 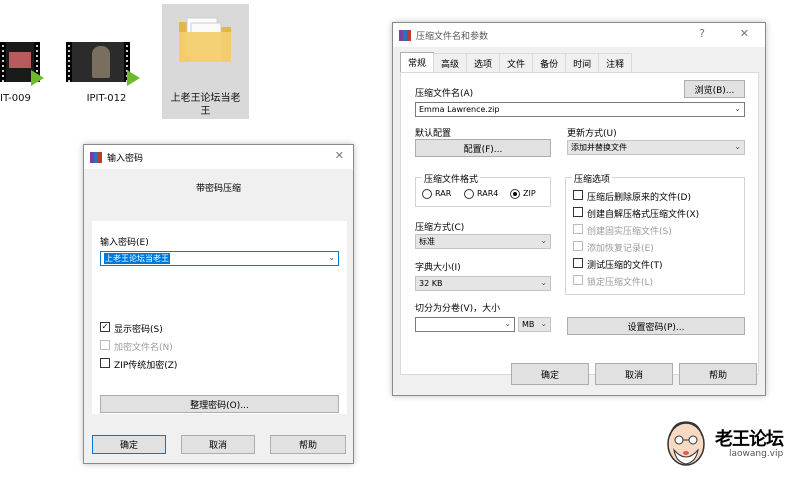 What do you see at coordinates (431, 283) in the screenshot?
I see `dict-size-value: 32 KB` at bounding box center [431, 283].